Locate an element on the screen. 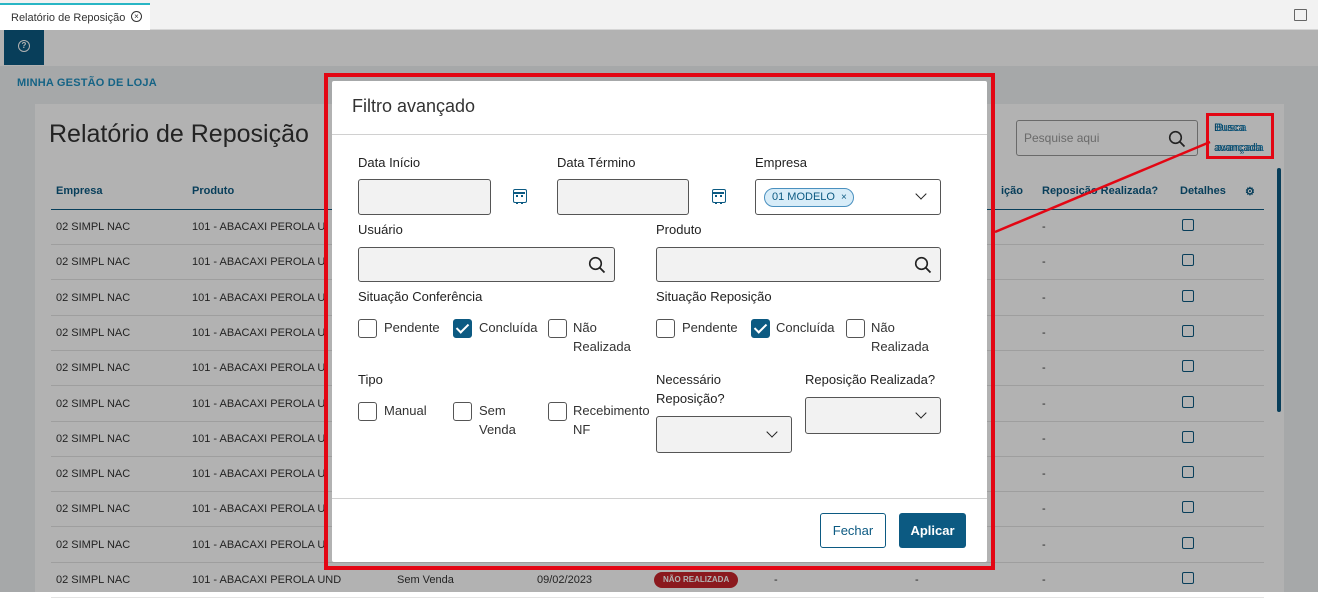 This screenshot has height=598, width=1318. checkbox-label: NF is located at coordinates (582, 429).